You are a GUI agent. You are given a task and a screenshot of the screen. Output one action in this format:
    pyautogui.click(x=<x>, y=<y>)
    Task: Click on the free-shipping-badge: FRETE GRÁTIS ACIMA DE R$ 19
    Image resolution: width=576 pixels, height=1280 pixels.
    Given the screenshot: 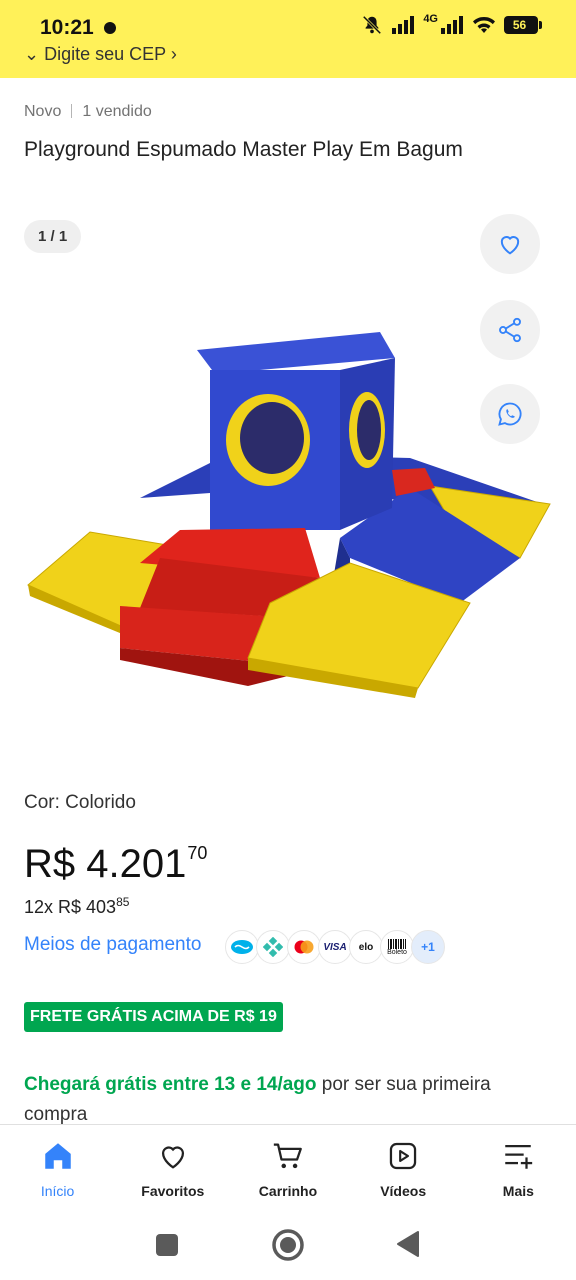 What is the action you would take?
    pyautogui.click(x=153, y=1017)
    